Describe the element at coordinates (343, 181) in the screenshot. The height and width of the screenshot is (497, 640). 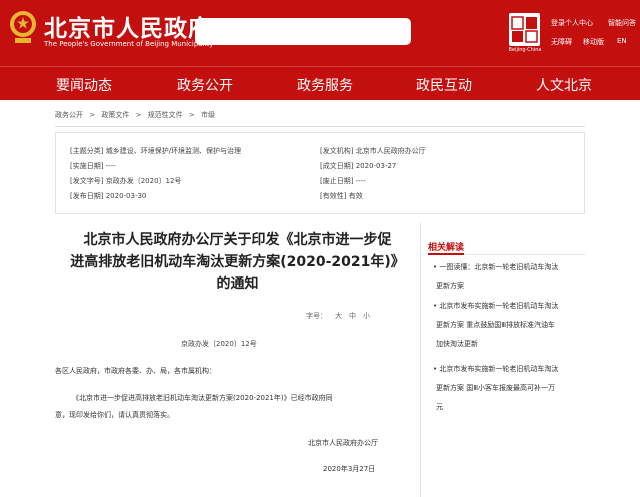
I see `meta-abolish-date: [废止日期] ----` at that location.